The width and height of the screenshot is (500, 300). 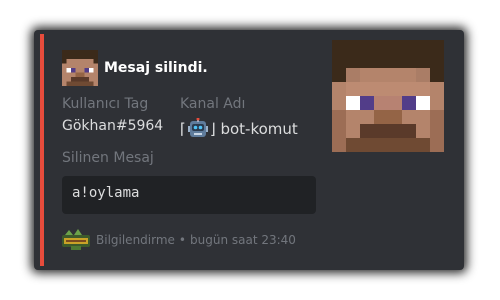 What do you see at coordinates (42, 150) in the screenshot?
I see `embed-accent-bar` at bounding box center [42, 150].